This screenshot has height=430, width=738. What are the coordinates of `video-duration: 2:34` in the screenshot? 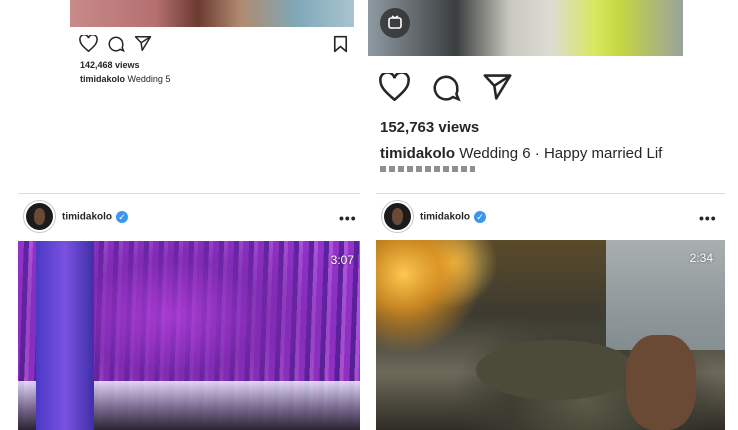 It's located at (701, 258).